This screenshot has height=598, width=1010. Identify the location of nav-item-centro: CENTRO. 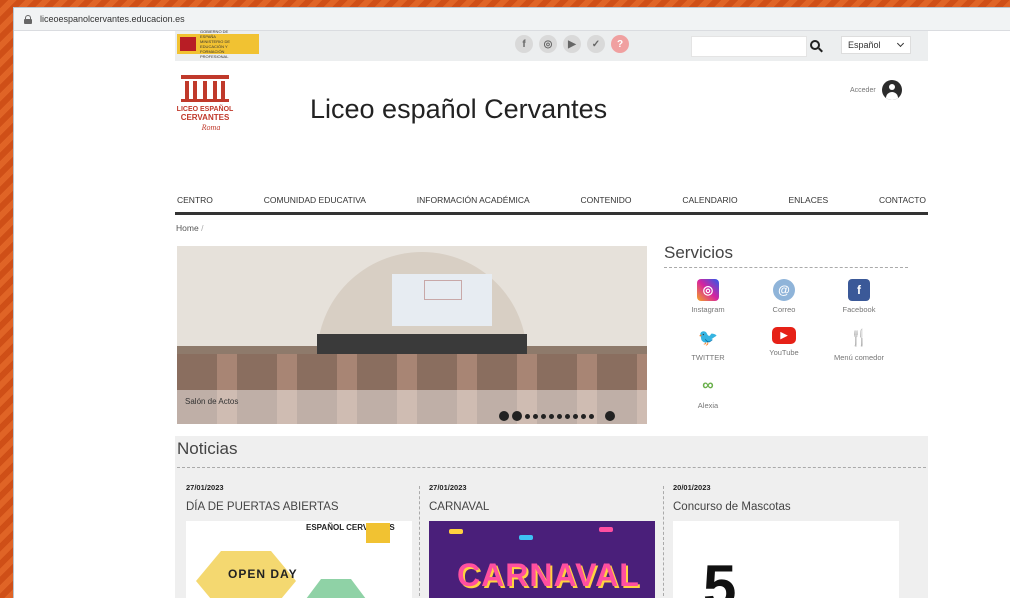
(195, 203).